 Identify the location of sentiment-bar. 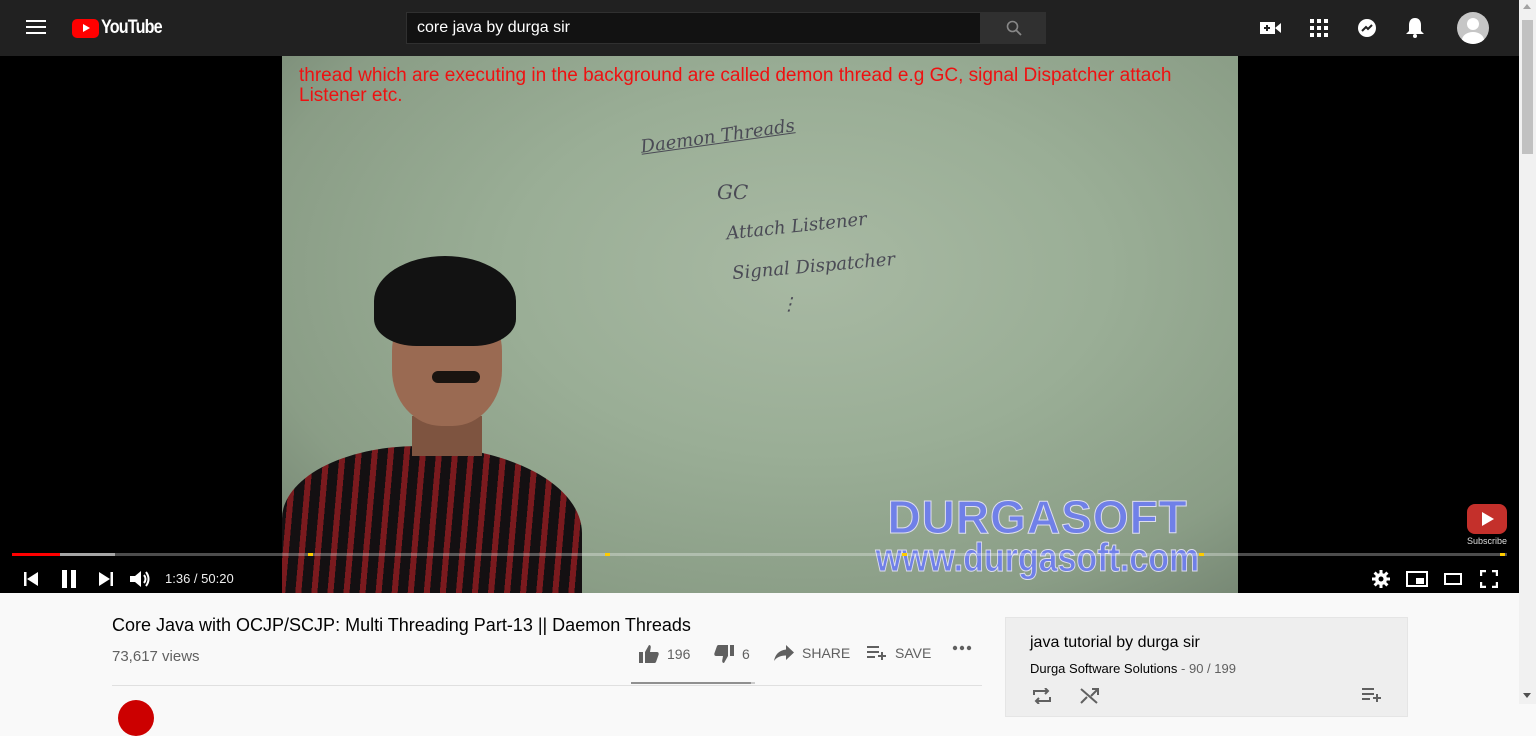
(693, 683).